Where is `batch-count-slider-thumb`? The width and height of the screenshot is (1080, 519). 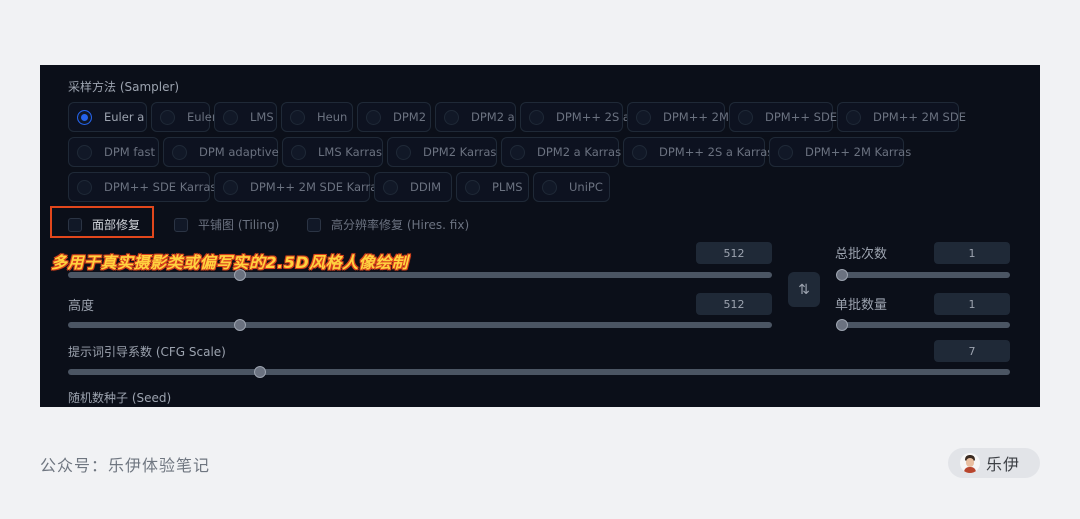
batch-count-slider-thumb is located at coordinates (842, 275).